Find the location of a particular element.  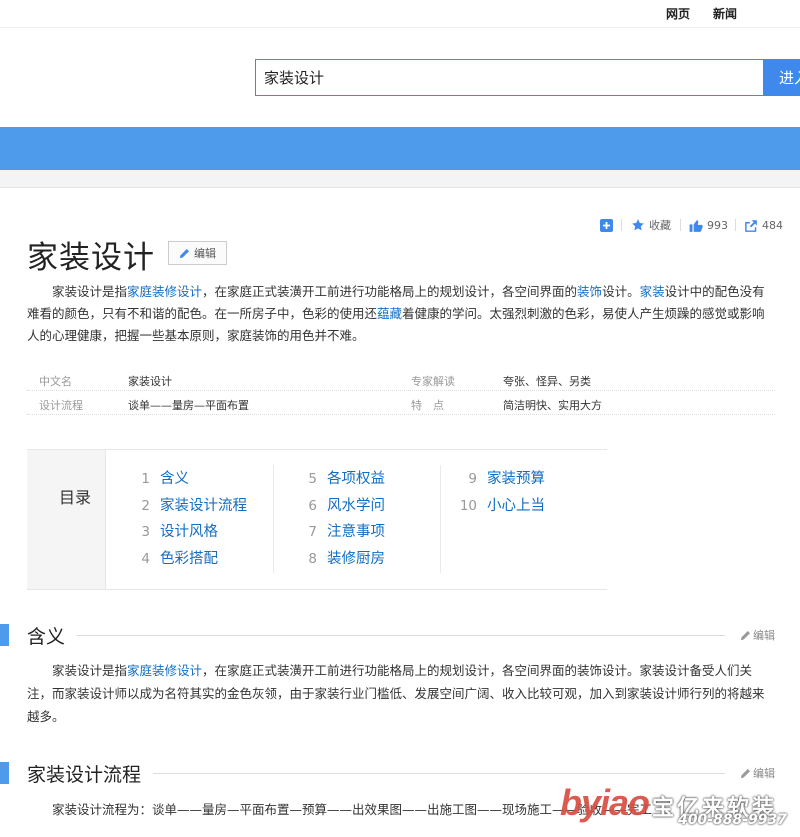

nav-band is located at coordinates (400, 148).